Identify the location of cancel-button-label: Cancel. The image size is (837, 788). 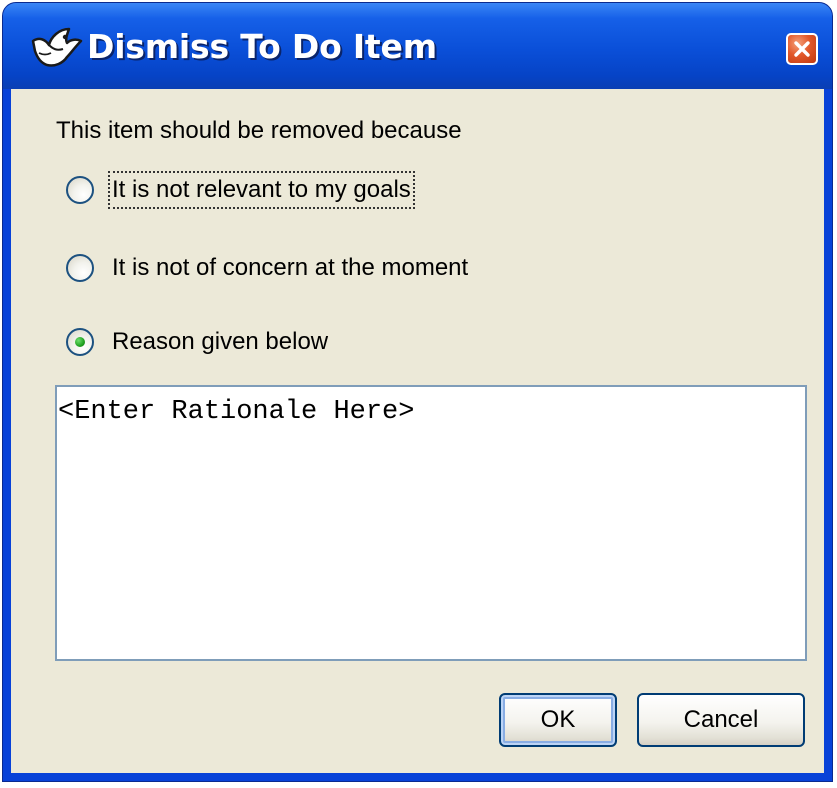
(721, 719).